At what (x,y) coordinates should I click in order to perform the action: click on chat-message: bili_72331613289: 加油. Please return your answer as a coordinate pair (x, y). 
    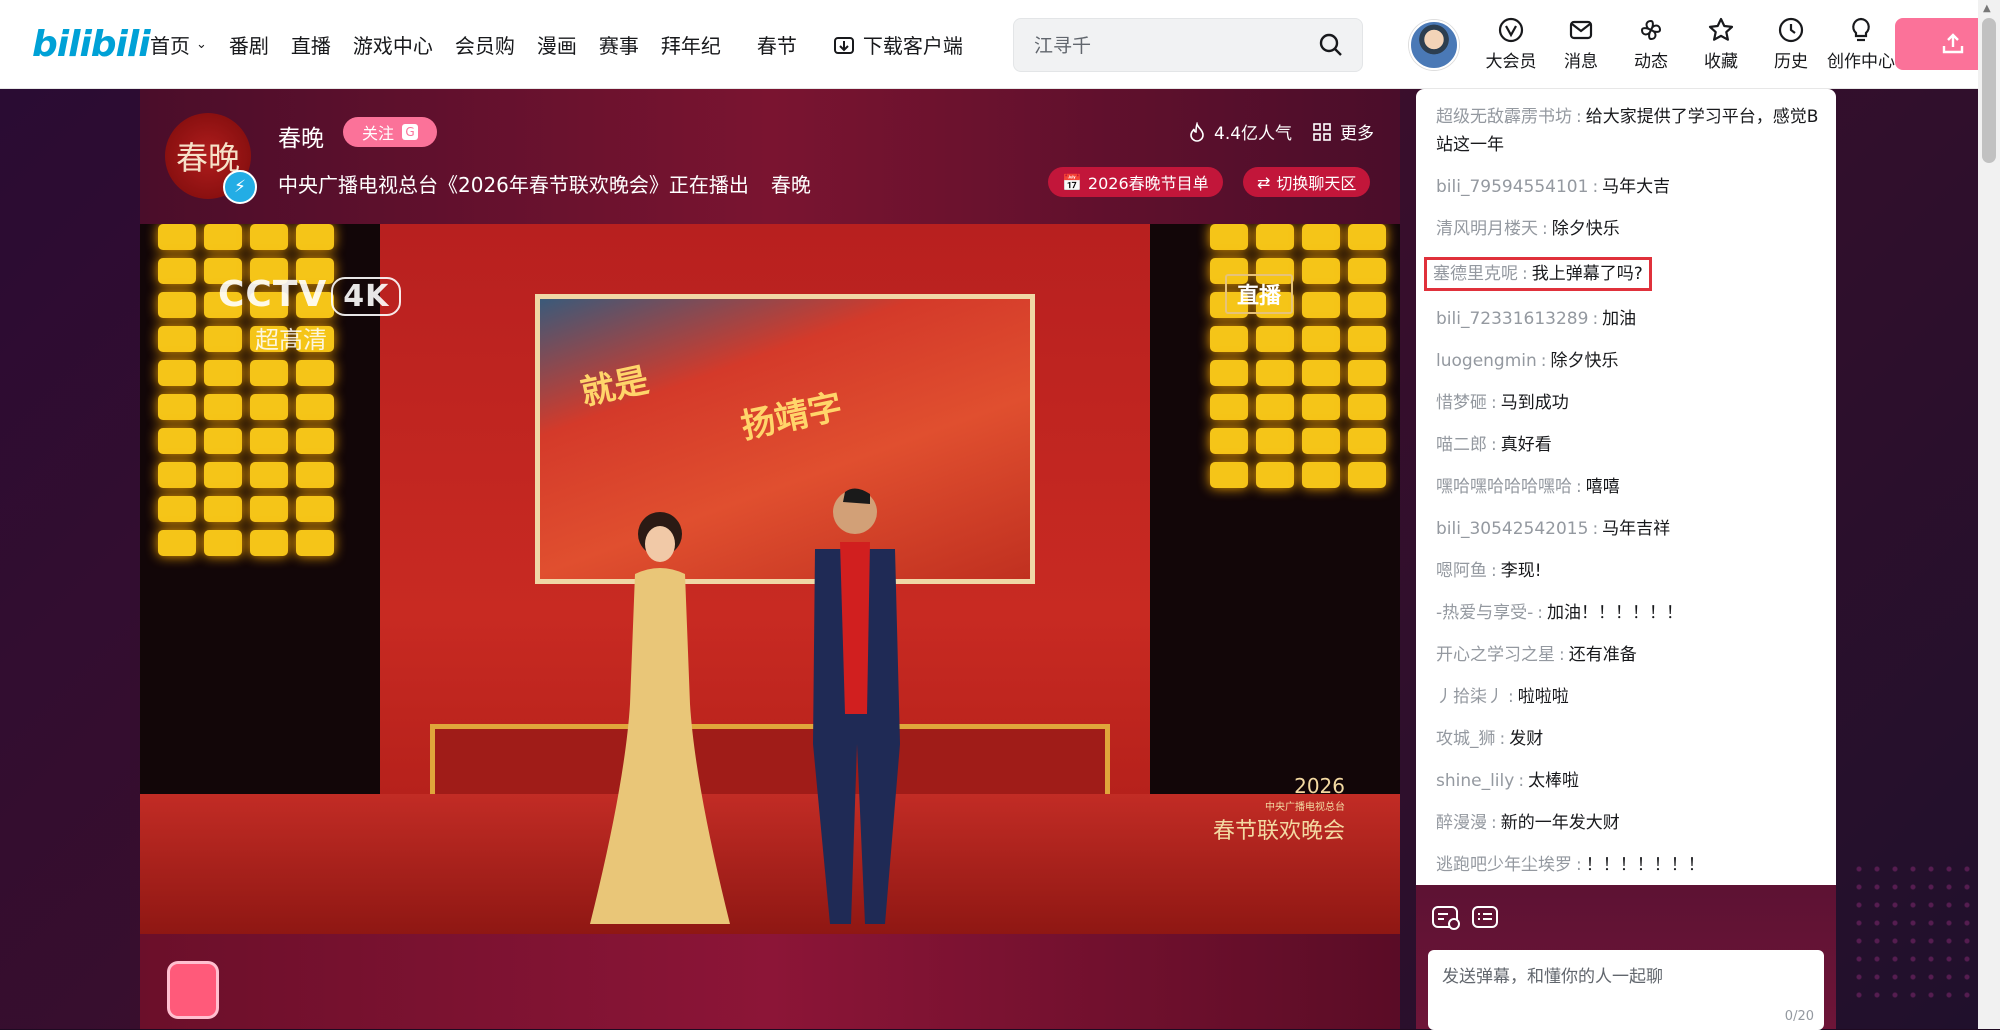
    Looking at the image, I should click on (1633, 319).